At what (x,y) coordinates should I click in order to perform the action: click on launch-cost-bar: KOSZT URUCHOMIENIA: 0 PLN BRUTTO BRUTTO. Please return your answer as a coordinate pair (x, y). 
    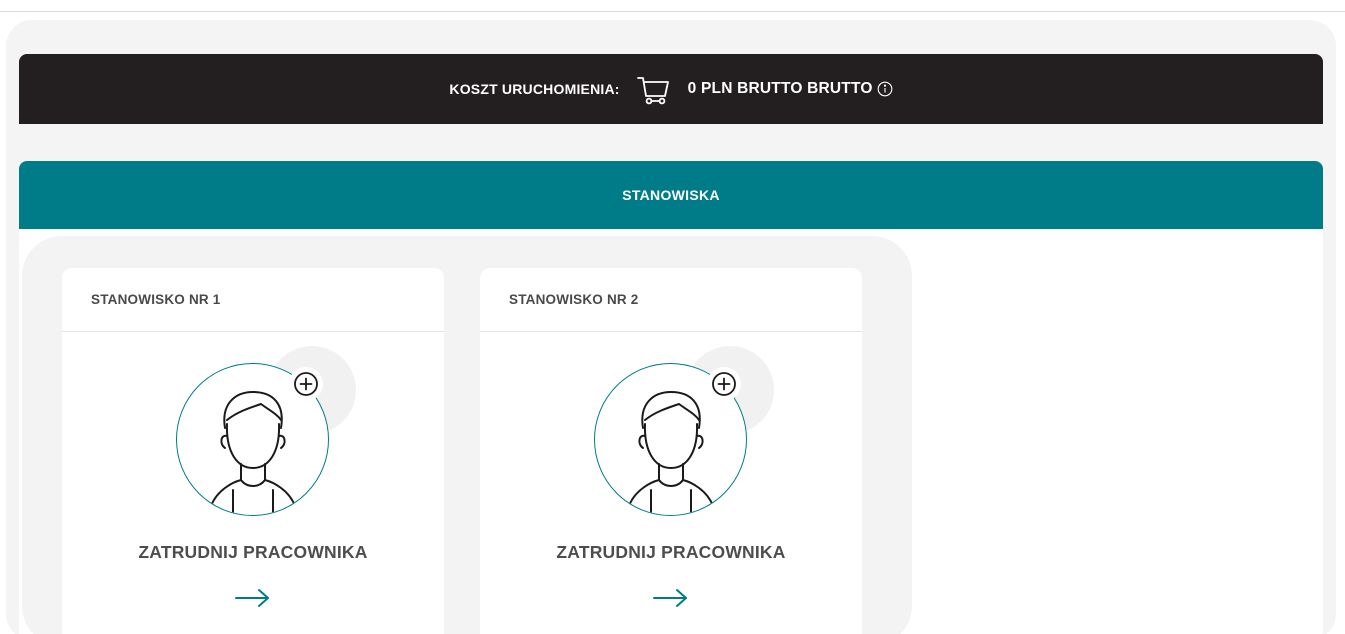
    Looking at the image, I should click on (671, 89).